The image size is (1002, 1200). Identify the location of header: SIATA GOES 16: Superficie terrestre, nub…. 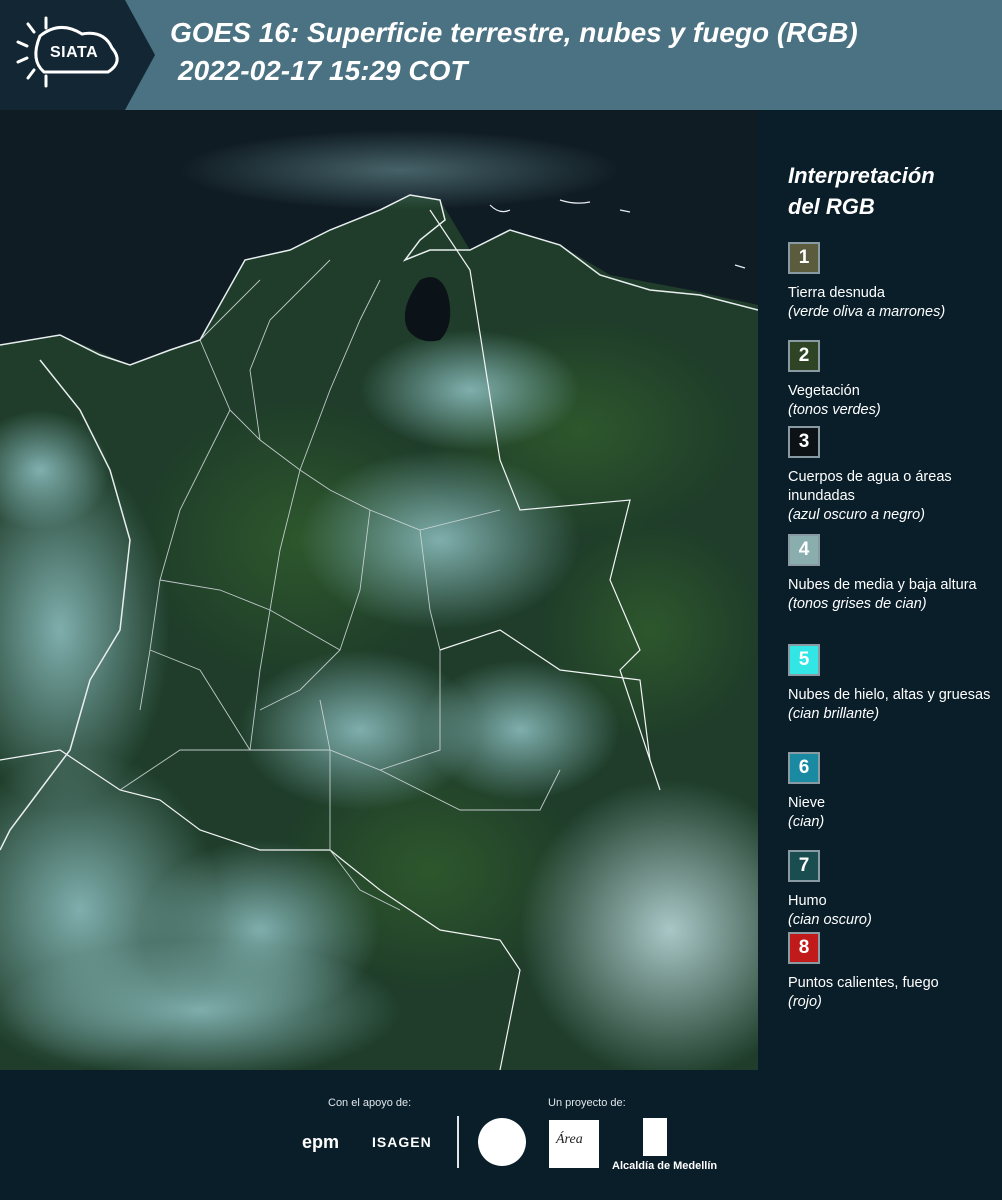
(501, 55).